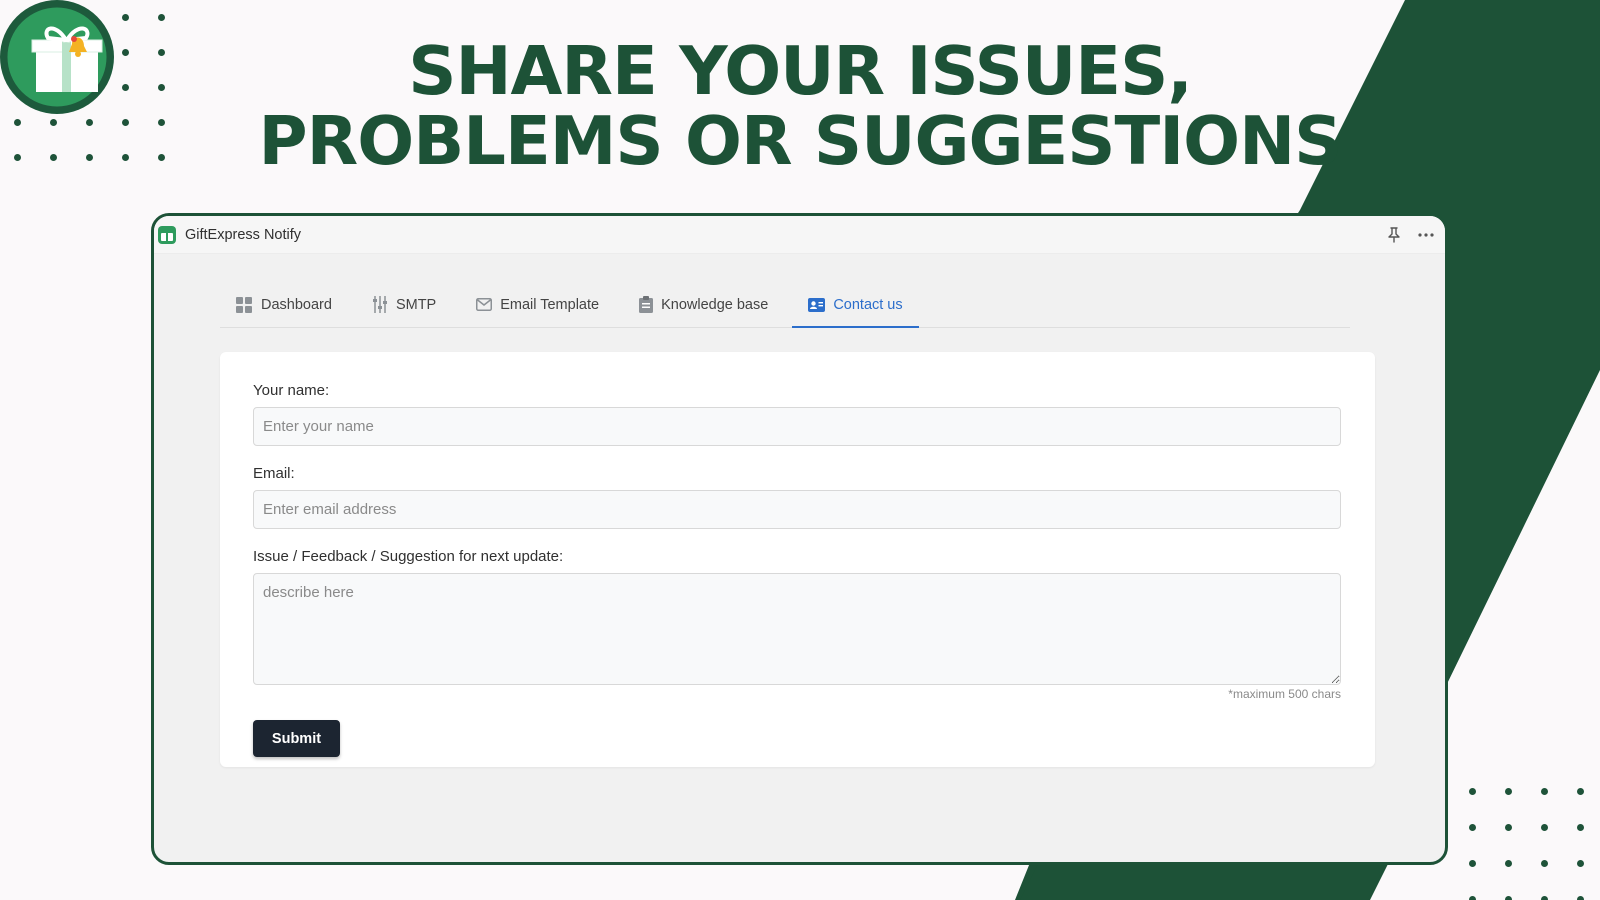  I want to click on headline-line-1: SHARE YOUR ISSUES,, so click(800, 71).